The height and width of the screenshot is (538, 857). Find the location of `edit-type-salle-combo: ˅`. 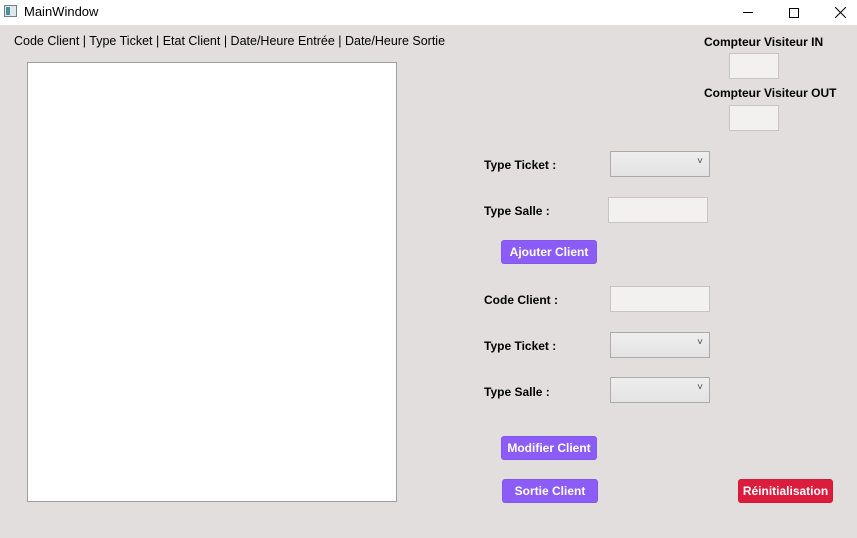

edit-type-salle-combo: ˅ is located at coordinates (660, 390).